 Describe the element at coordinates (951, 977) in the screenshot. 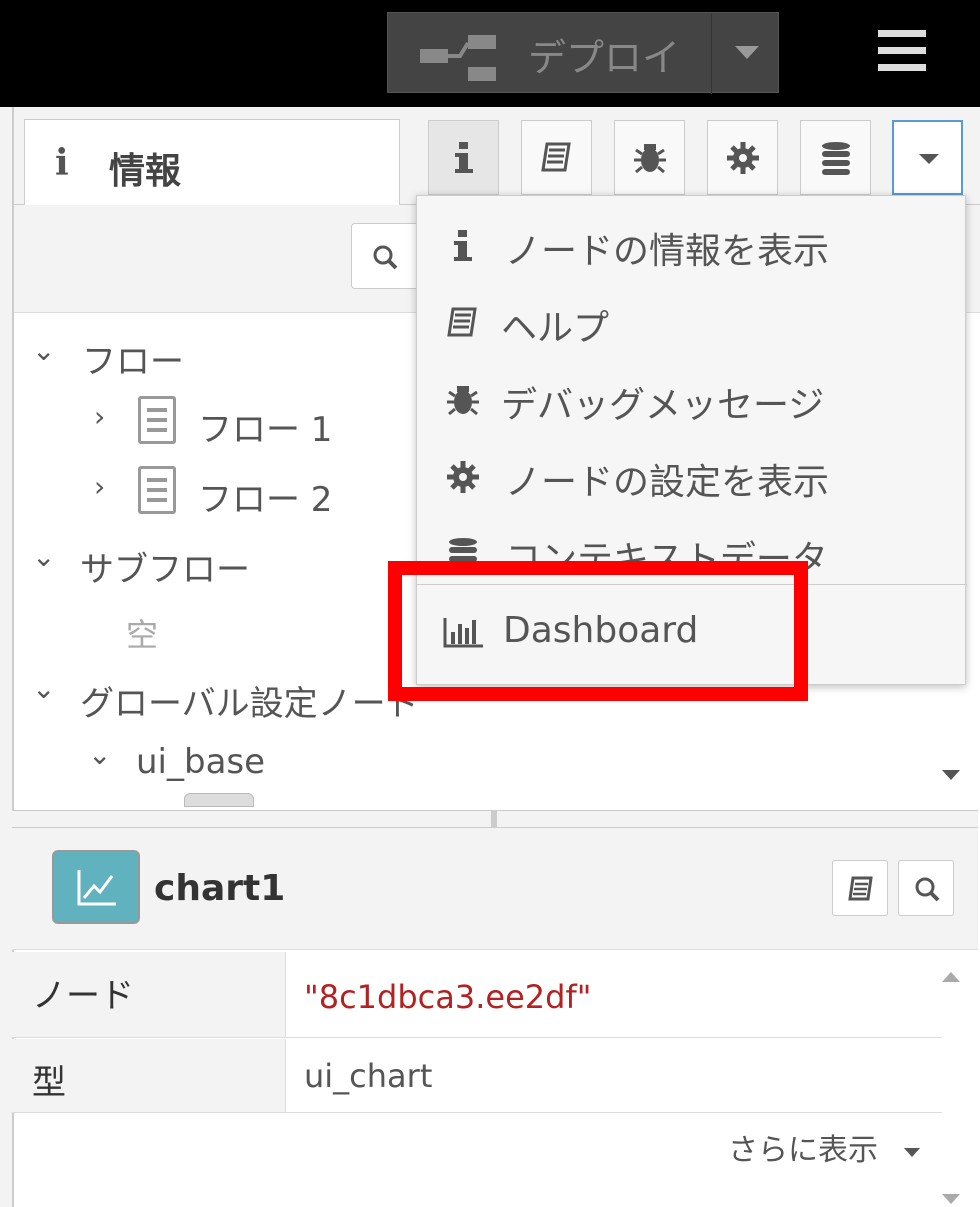

I see `scroll-up-icon` at that location.